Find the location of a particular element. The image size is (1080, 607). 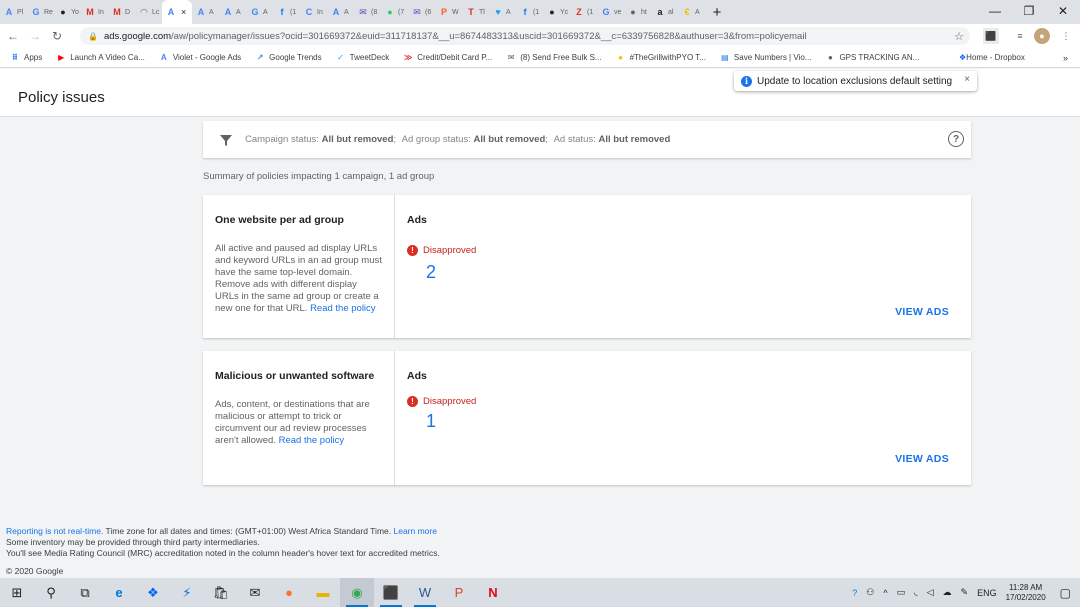

edge-icon: e is located at coordinates (119, 592).